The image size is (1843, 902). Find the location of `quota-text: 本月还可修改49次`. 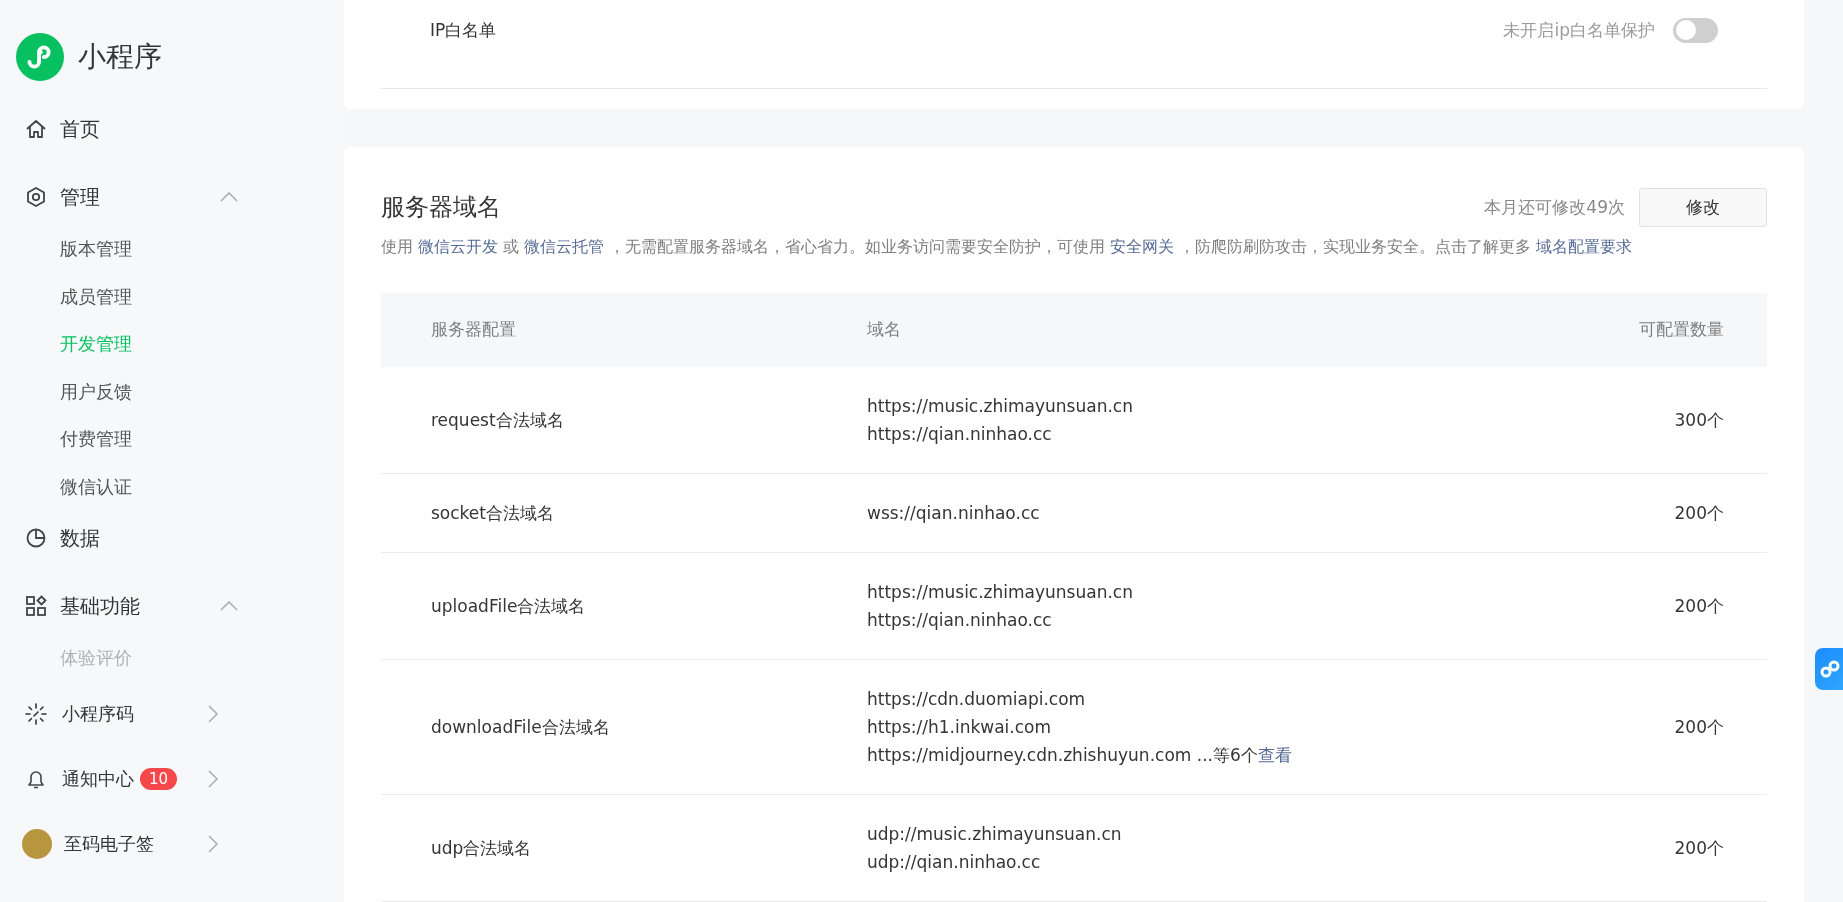

quota-text: 本月还可修改49次 is located at coordinates (1554, 207).